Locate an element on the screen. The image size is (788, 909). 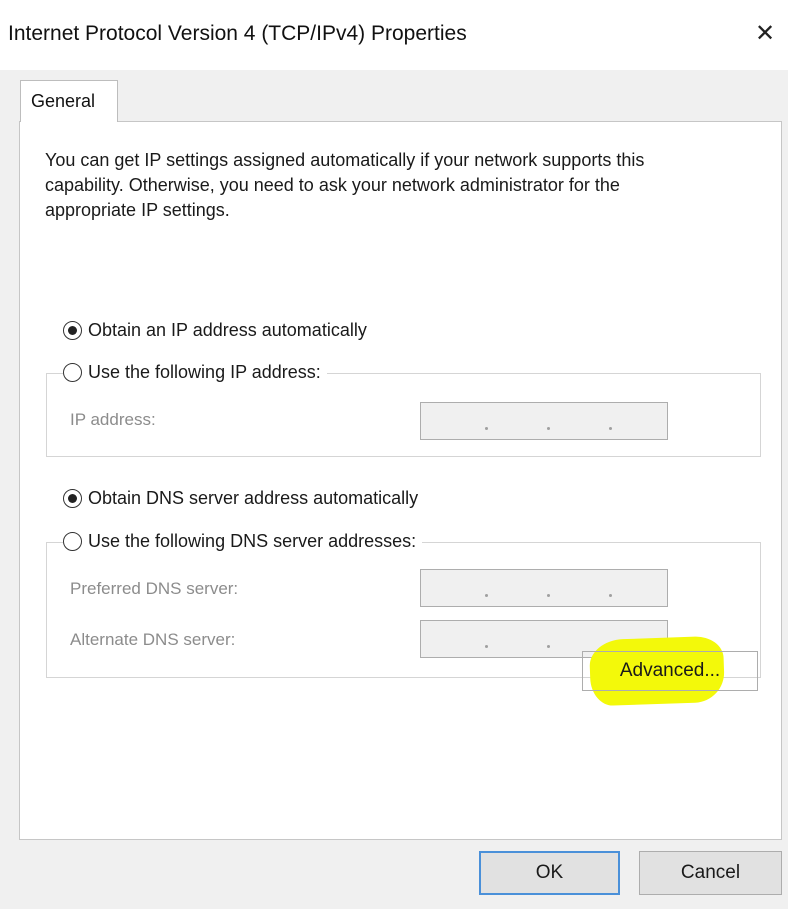
close-button: ✕ is located at coordinates (765, 33).